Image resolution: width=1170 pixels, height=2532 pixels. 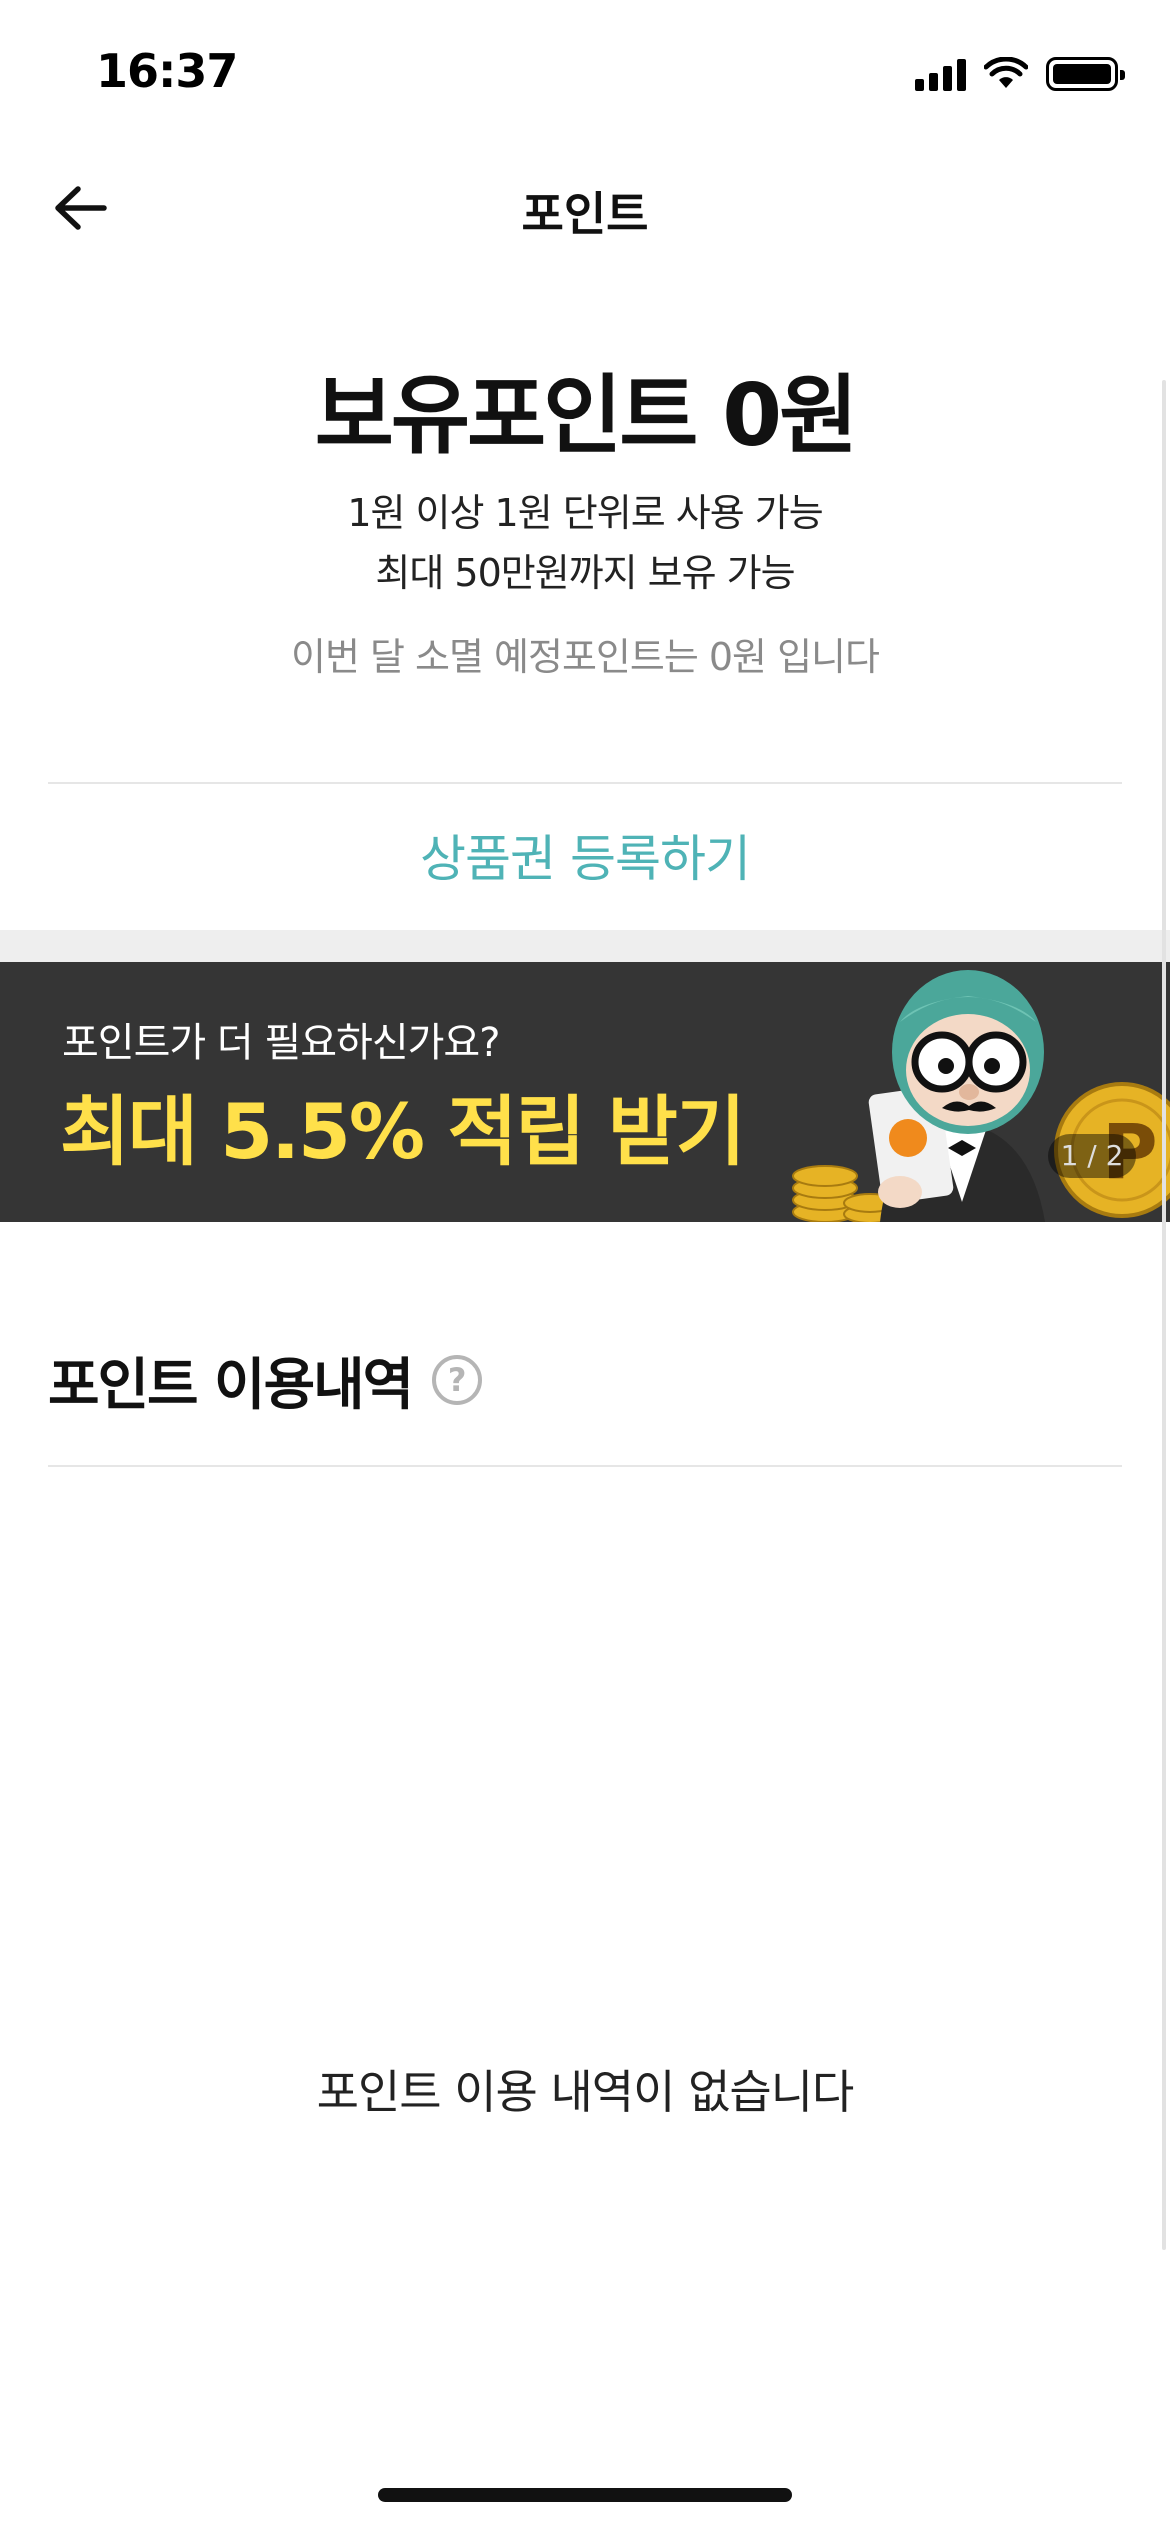 I want to click on status-time: 16:37, so click(x=167, y=71).